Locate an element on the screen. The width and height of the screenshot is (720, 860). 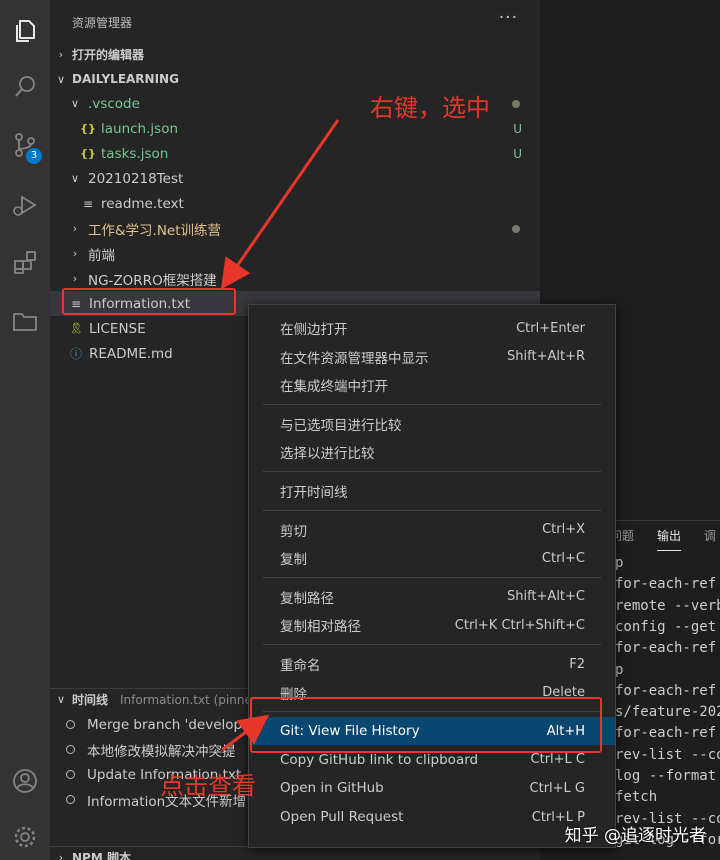
menu-item-label: 复制路径 is located at coordinates (307, 598).